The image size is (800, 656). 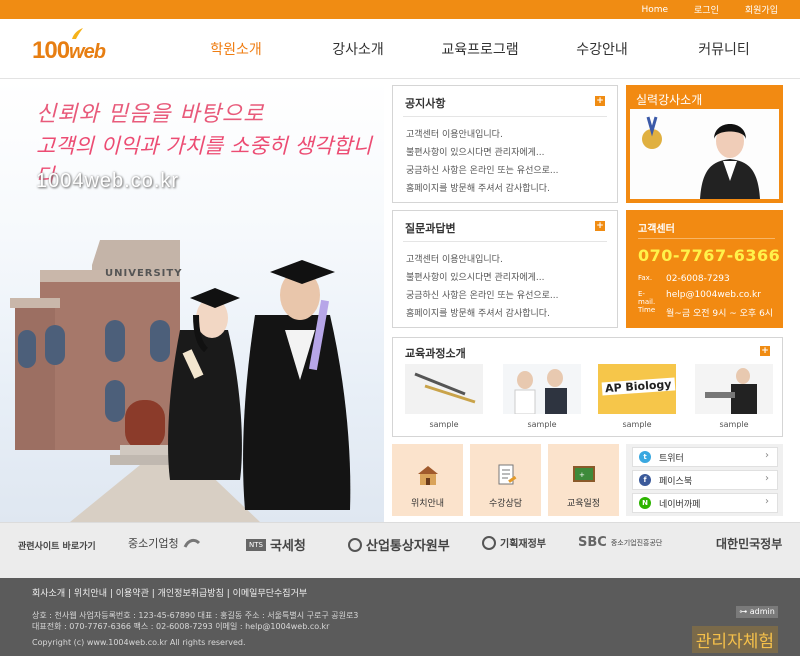 I want to click on teacher-box: 실력강사소개, so click(x=704, y=144).